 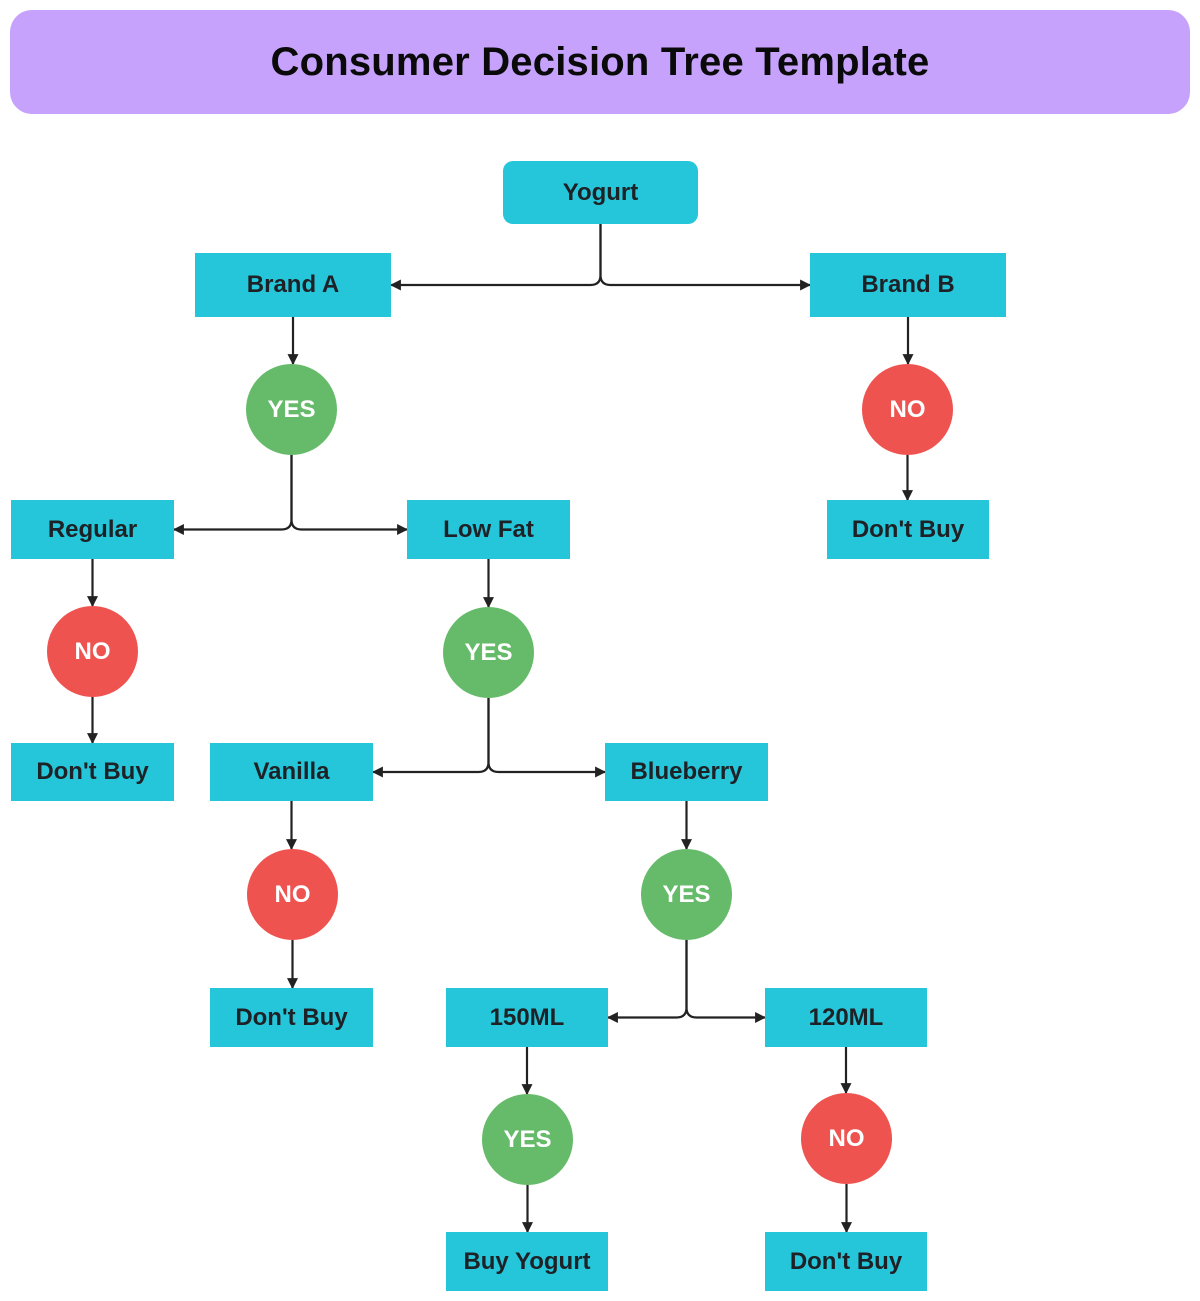 I want to click on node-regular-dont-buy: Don't Buy, so click(x=92, y=772).